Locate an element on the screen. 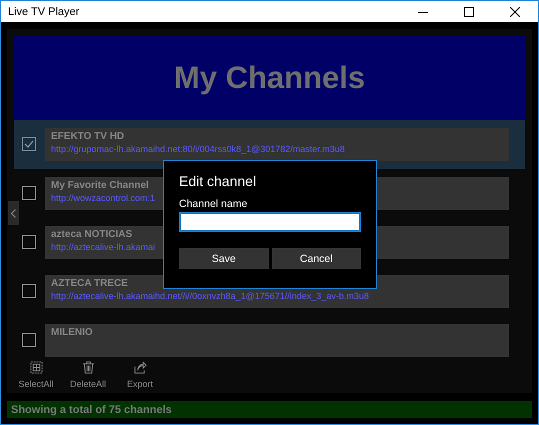  channel-url: http://grupomac-lh.akamaihd.net:80/i/004rss0k8_1@301782/master.m3u8 is located at coordinates (198, 149).